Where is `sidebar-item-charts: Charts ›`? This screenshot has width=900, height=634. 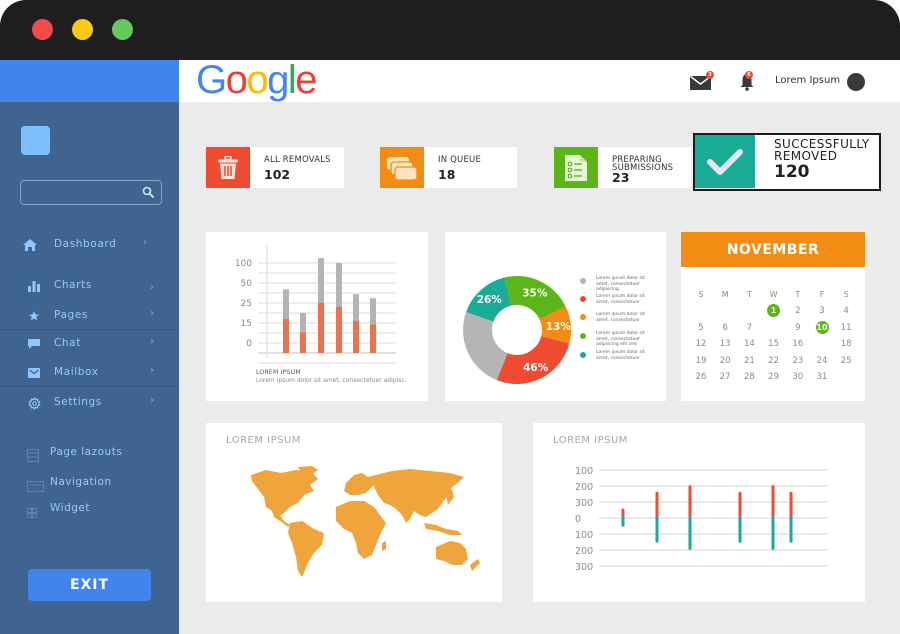 sidebar-item-charts: Charts › is located at coordinates (89, 287).